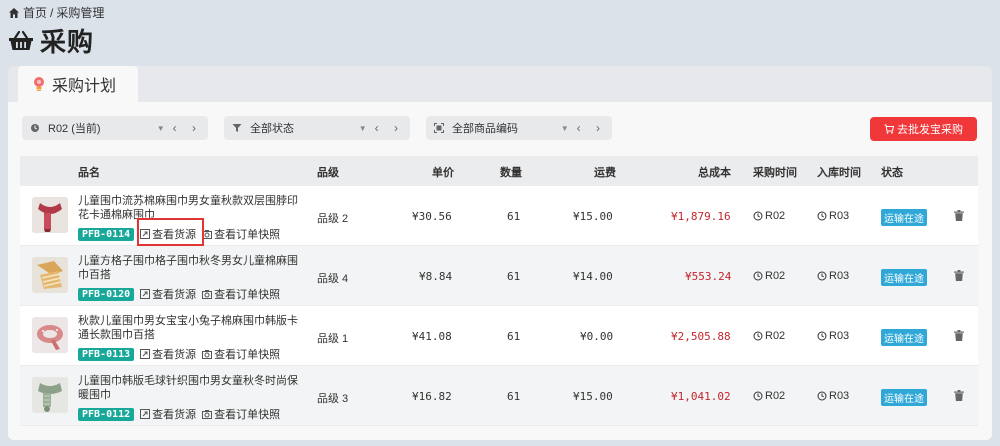  I want to click on sku-filter-value: 全部商品编码, so click(485, 129).